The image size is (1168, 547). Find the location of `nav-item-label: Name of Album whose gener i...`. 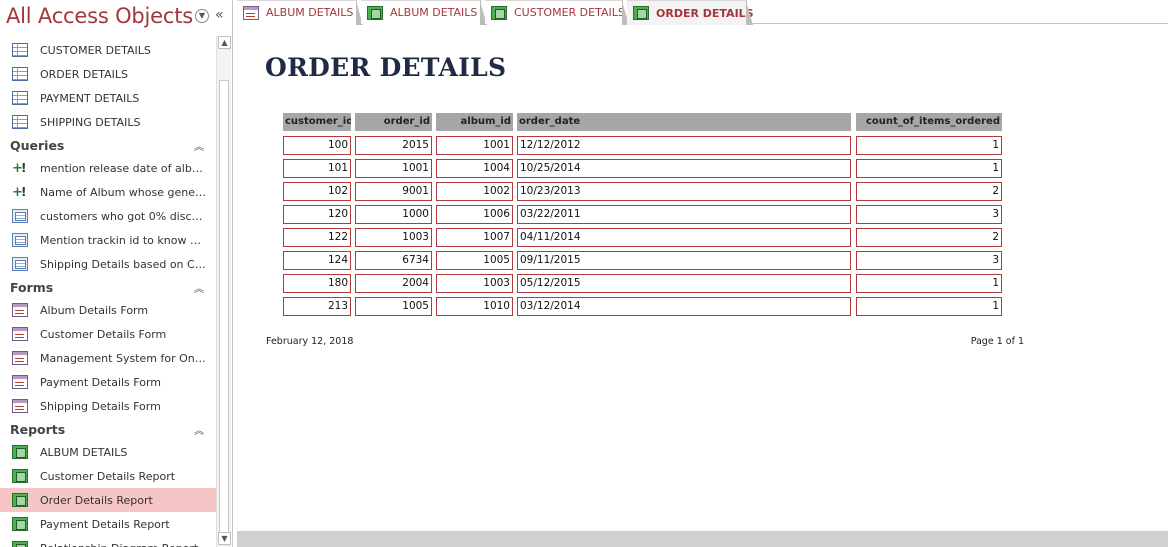

nav-item-label: Name of Album whose gener i... is located at coordinates (123, 192).